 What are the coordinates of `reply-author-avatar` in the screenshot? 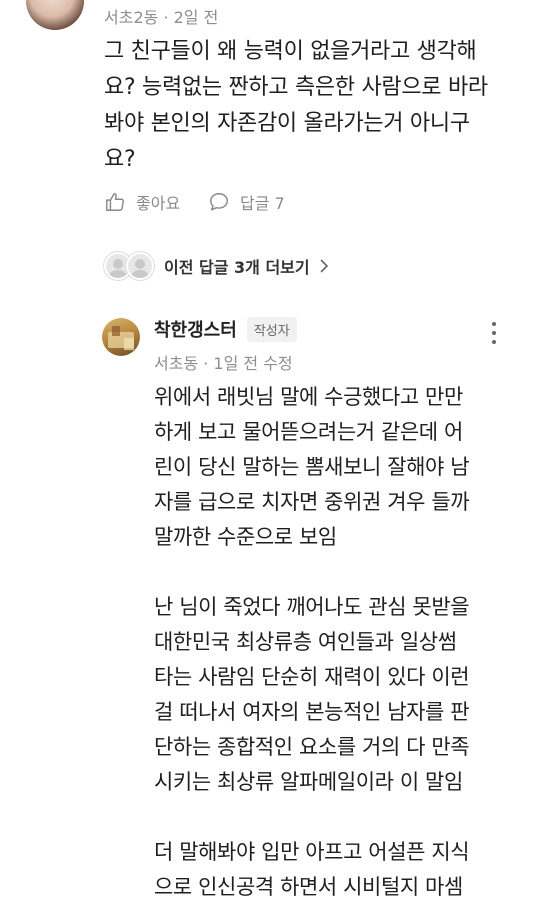 It's located at (121, 337).